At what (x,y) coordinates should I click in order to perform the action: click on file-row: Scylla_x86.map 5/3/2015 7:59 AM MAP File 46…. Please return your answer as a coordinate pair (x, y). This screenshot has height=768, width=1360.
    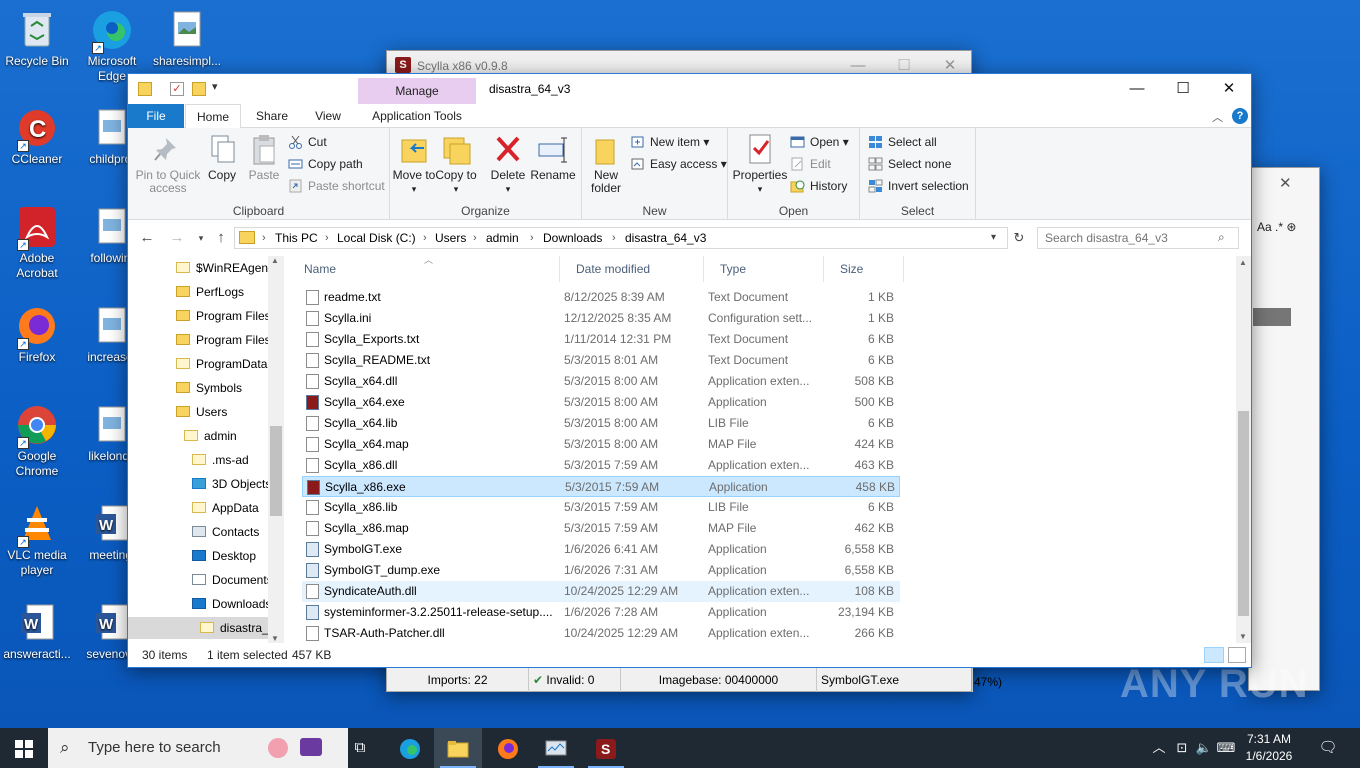
    Looking at the image, I should click on (601, 528).